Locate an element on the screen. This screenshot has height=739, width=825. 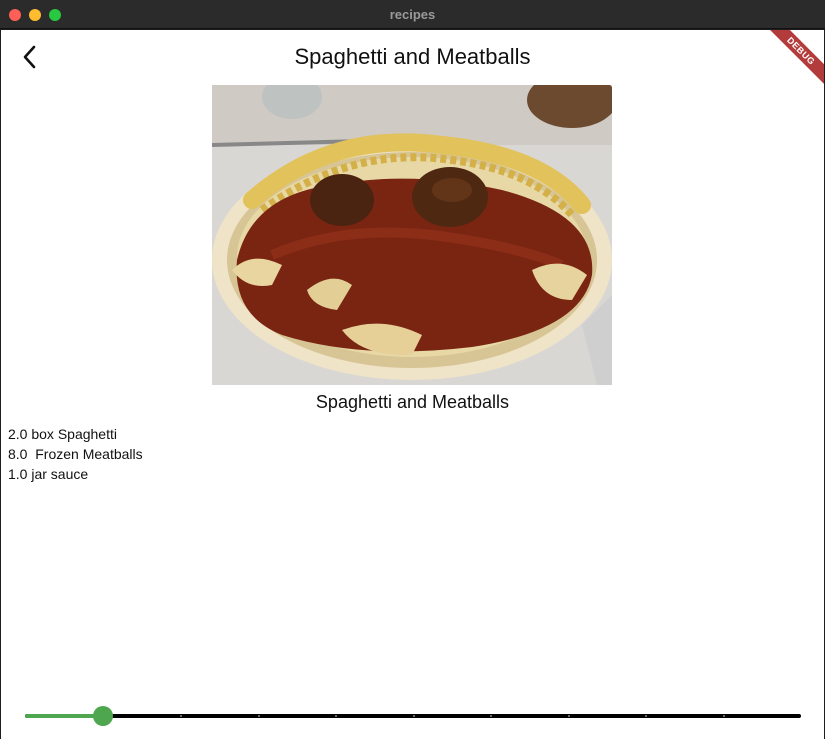
servings-slider is located at coordinates (413, 716).